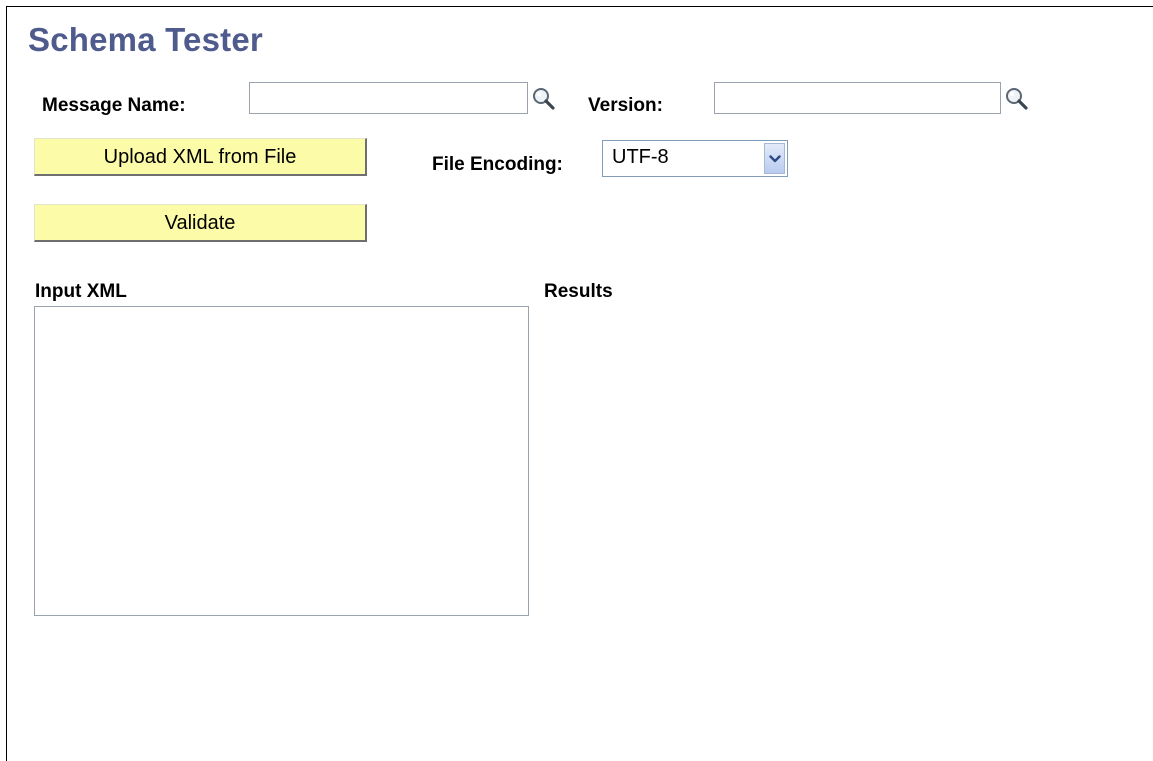  What do you see at coordinates (200, 157) in the screenshot?
I see `upload-xml-button: Upload XML from File` at bounding box center [200, 157].